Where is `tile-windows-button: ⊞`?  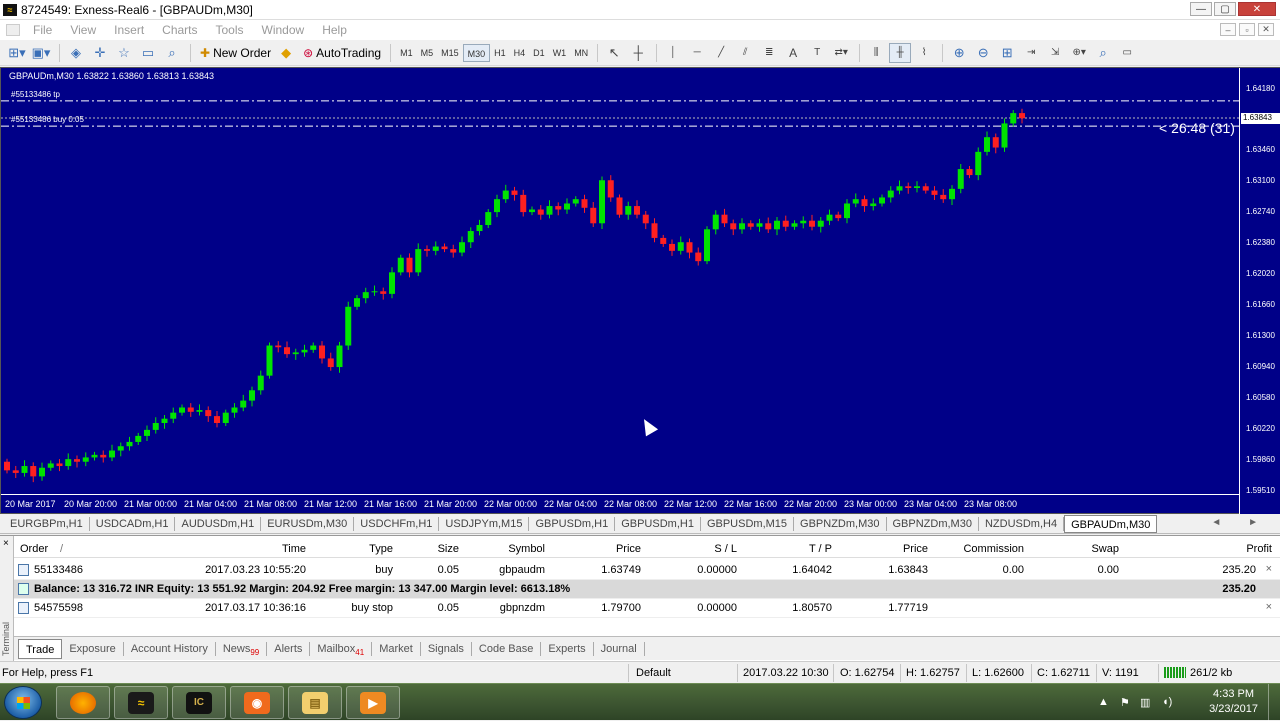 tile-windows-button: ⊞ is located at coordinates (1007, 53).